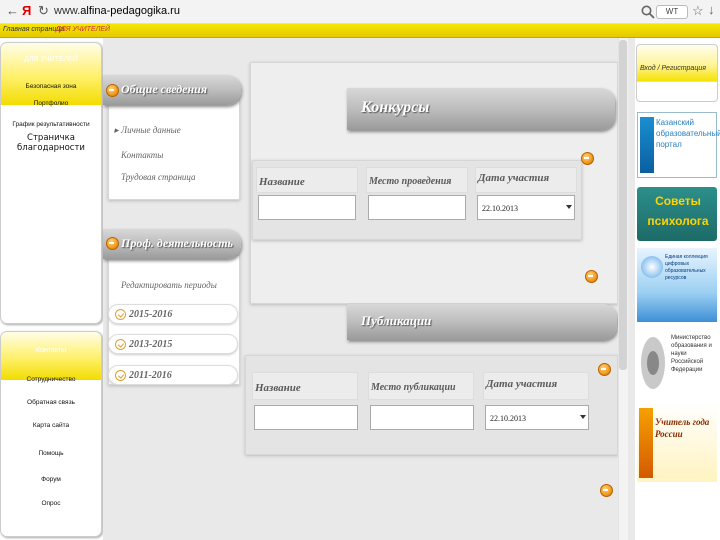  Describe the element at coordinates (652, 267) in the screenshot. I see `globe-icon` at that location.